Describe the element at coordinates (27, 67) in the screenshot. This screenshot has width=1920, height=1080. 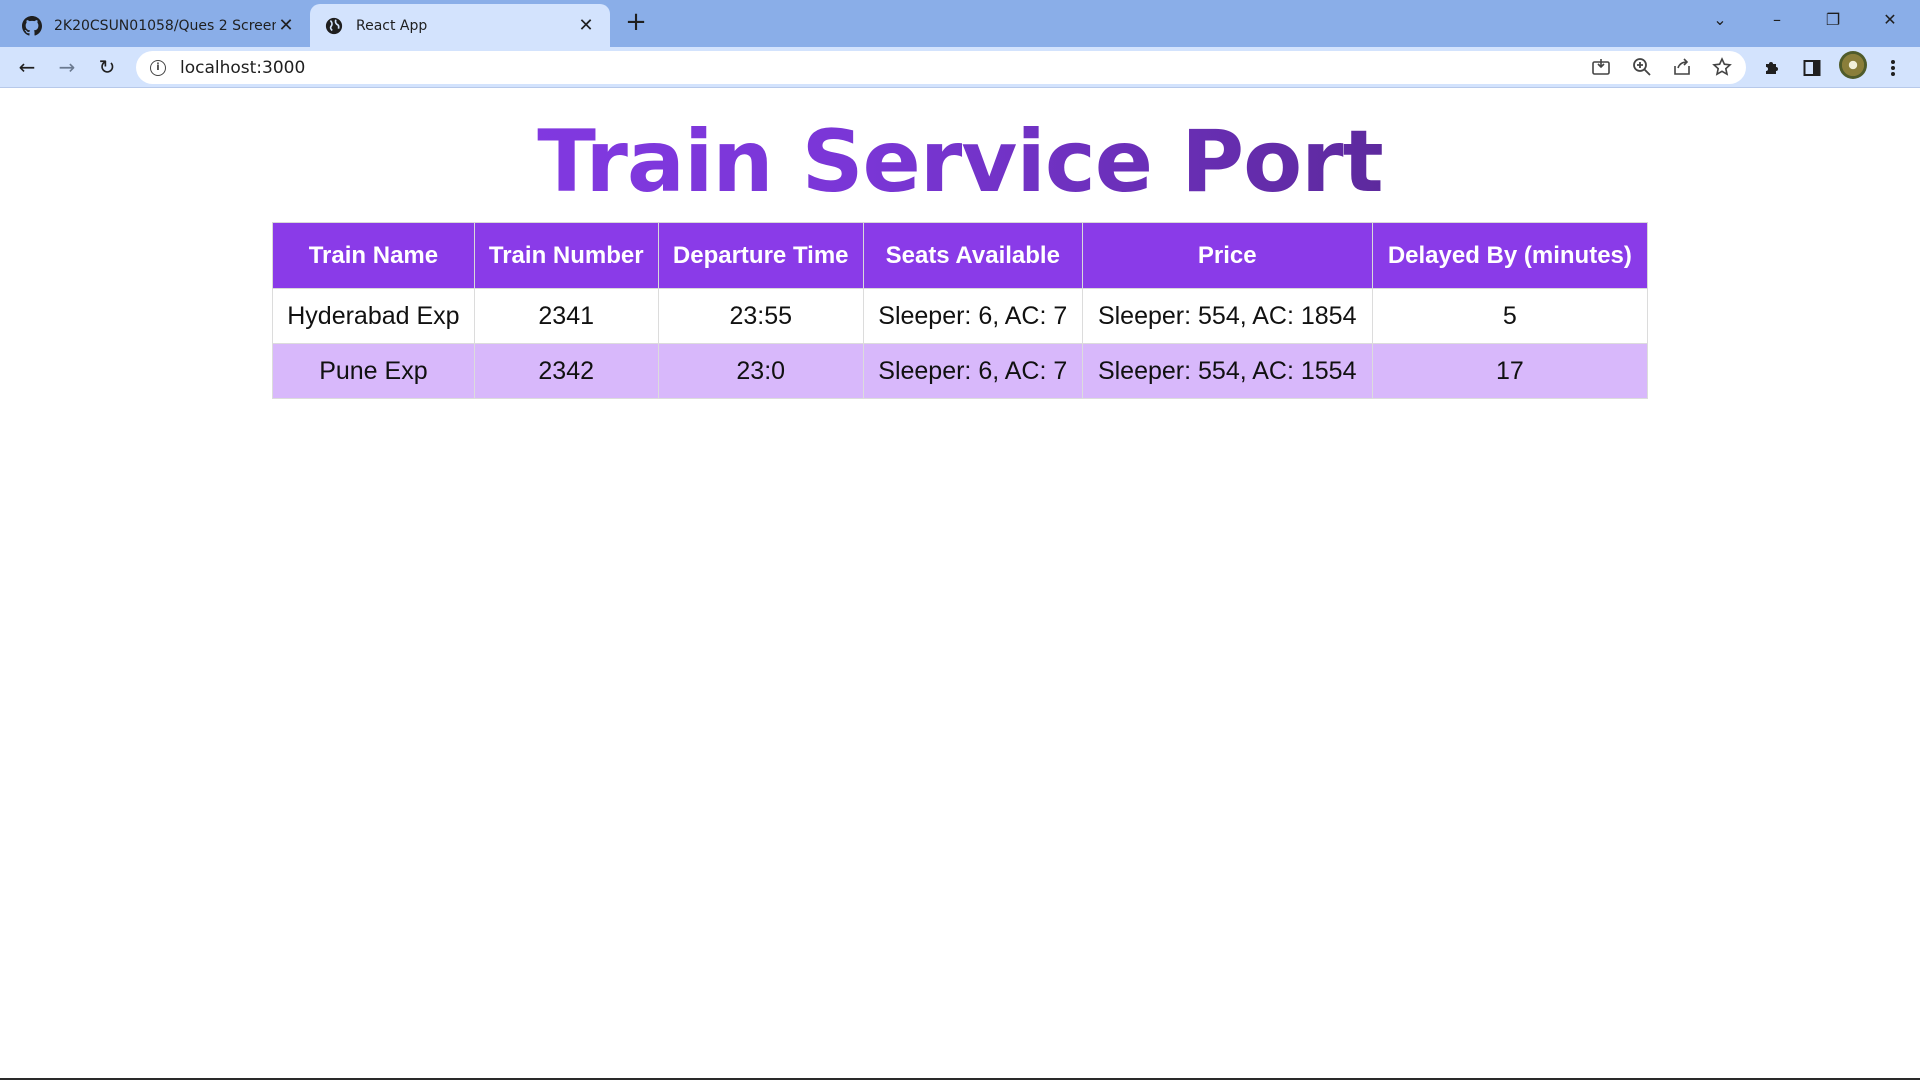
I see `back-arrow-icon: ←` at that location.